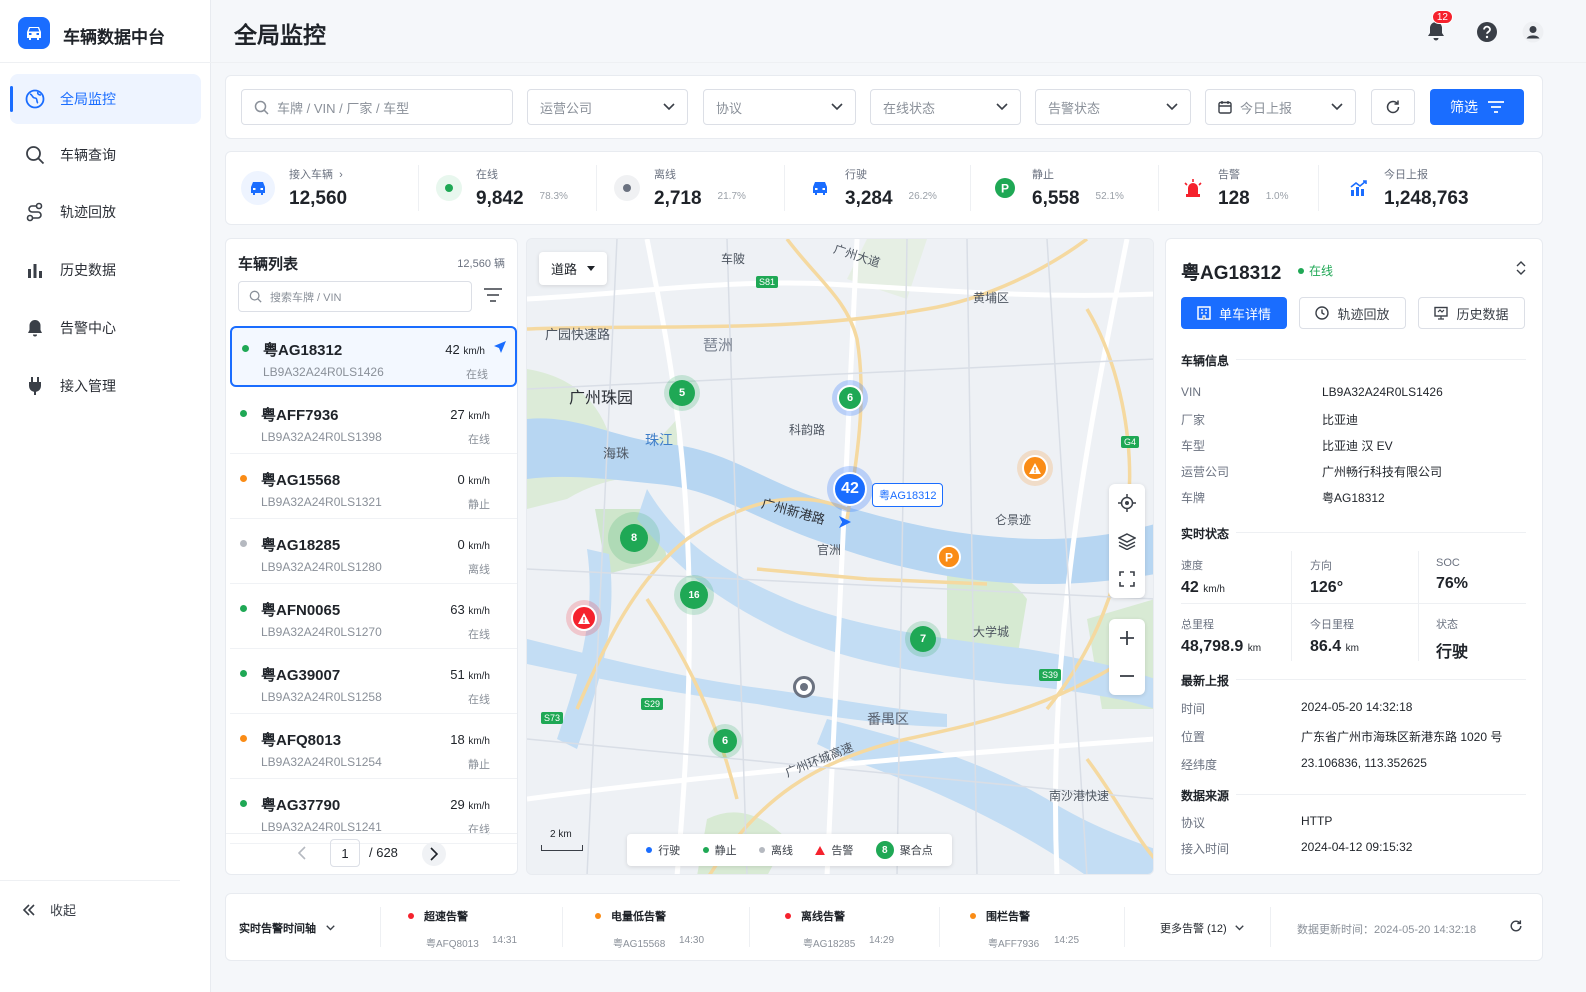 This screenshot has width=1586, height=992. I want to click on notification-badge: 12, so click(1442, 17).